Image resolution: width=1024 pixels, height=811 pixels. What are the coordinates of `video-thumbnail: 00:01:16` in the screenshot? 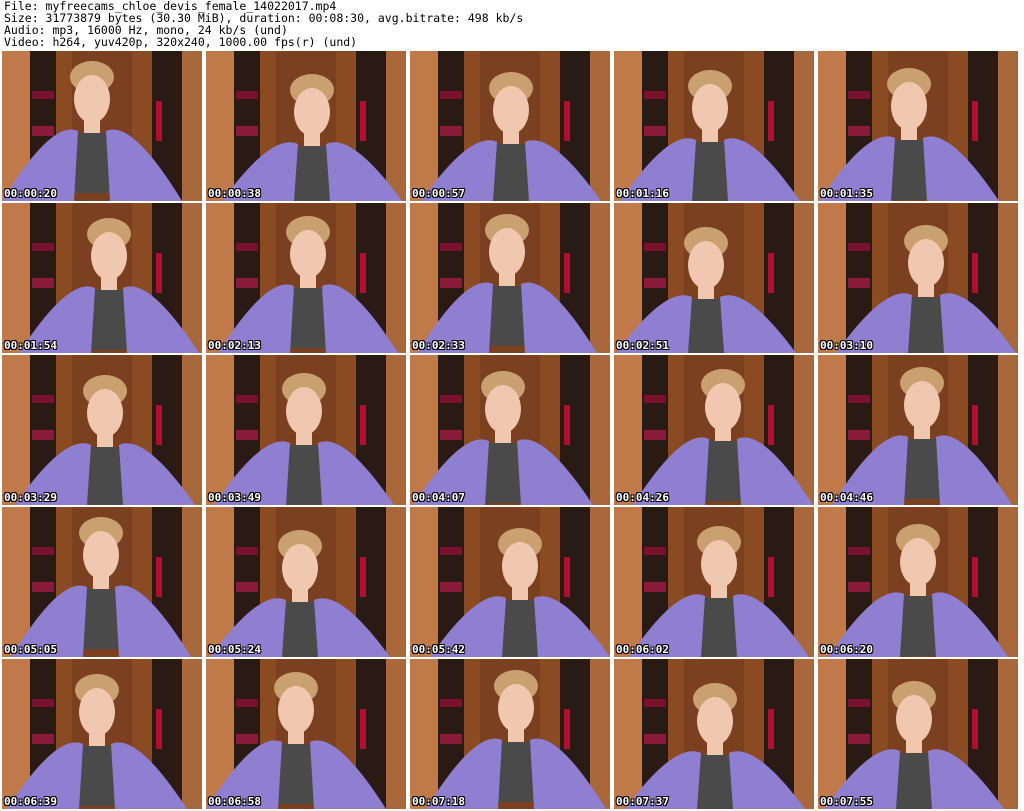 It's located at (714, 126).